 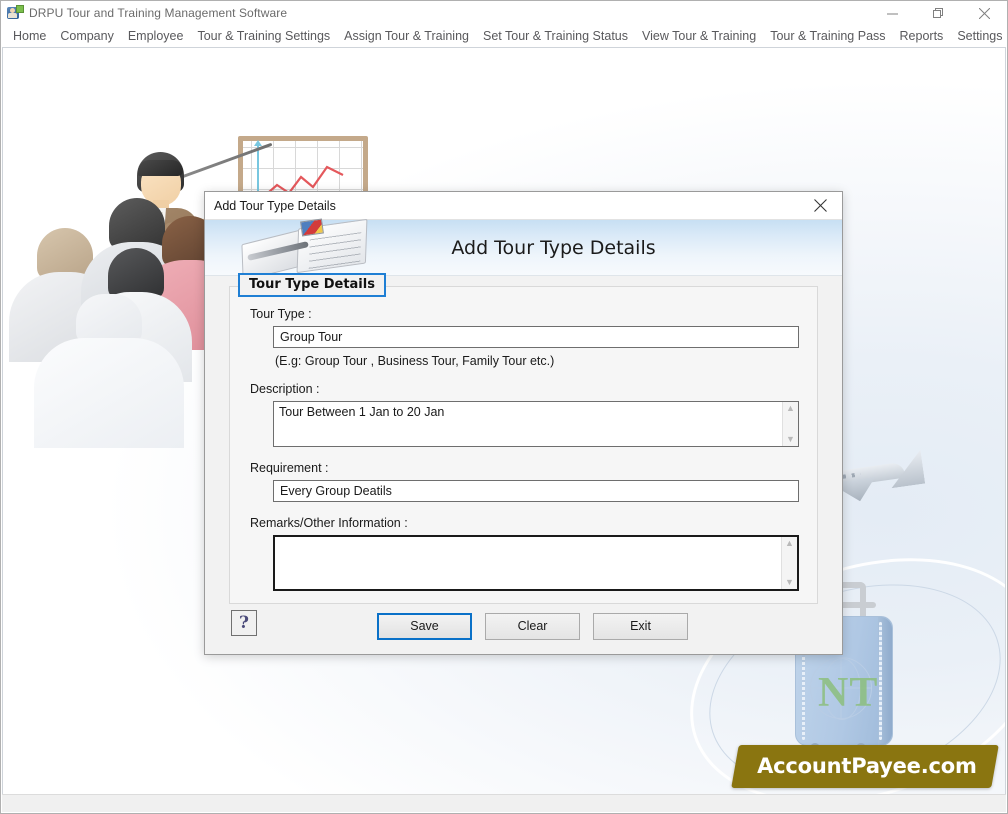 What do you see at coordinates (979, 36) in the screenshot?
I see `menu-item-settings: Settings` at bounding box center [979, 36].